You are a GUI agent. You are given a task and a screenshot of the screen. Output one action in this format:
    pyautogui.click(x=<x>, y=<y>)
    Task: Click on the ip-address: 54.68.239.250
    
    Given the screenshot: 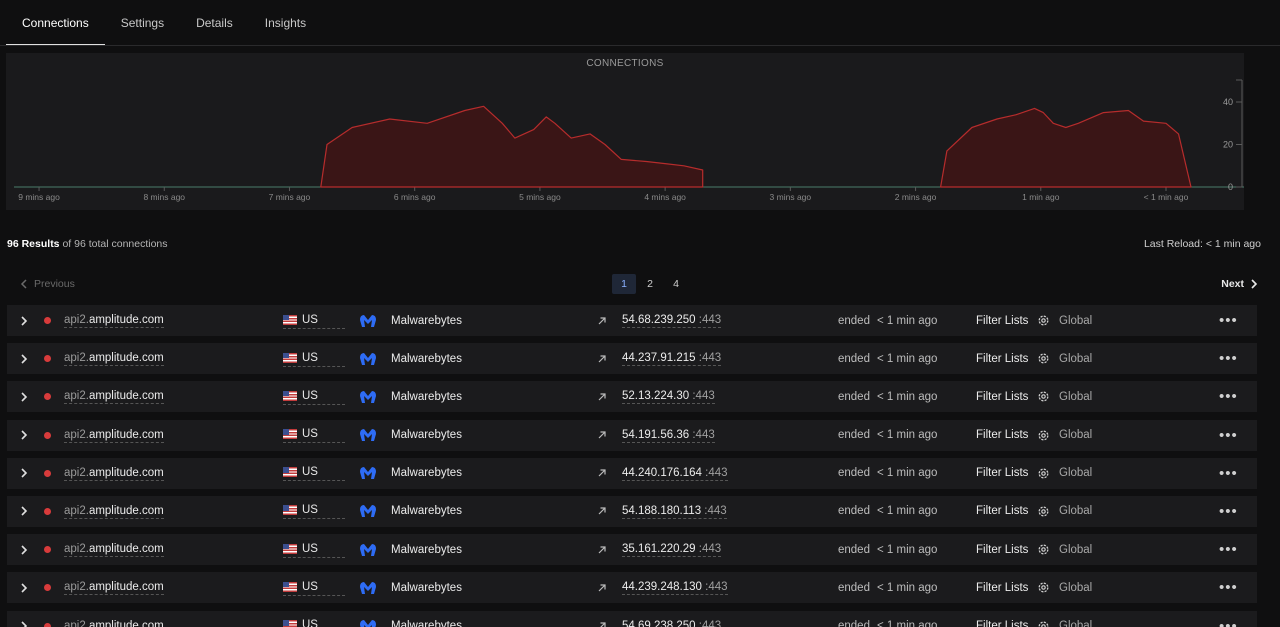 What is the action you would take?
    pyautogui.click(x=659, y=320)
    